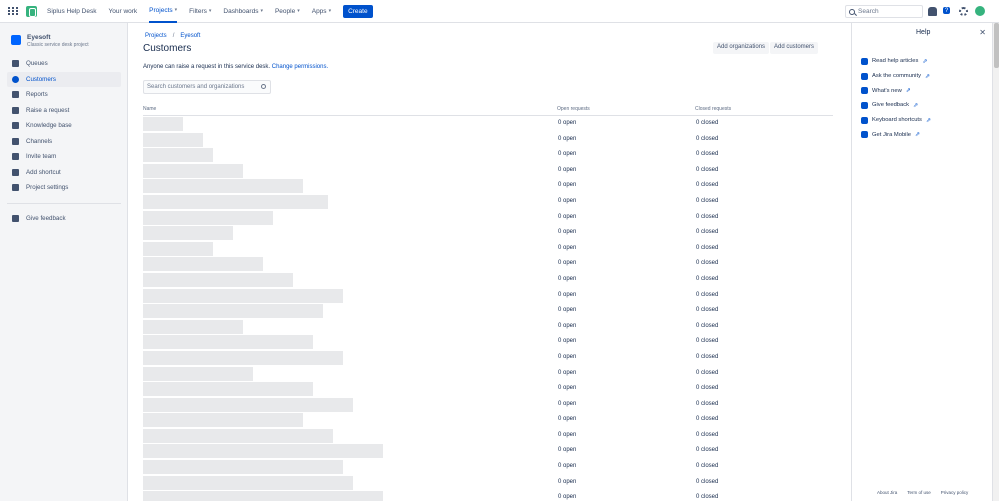 Image resolution: width=999 pixels, height=501 pixels. What do you see at coordinates (64, 95) in the screenshot?
I see `sidebar-item-reports: Reports` at bounding box center [64, 95].